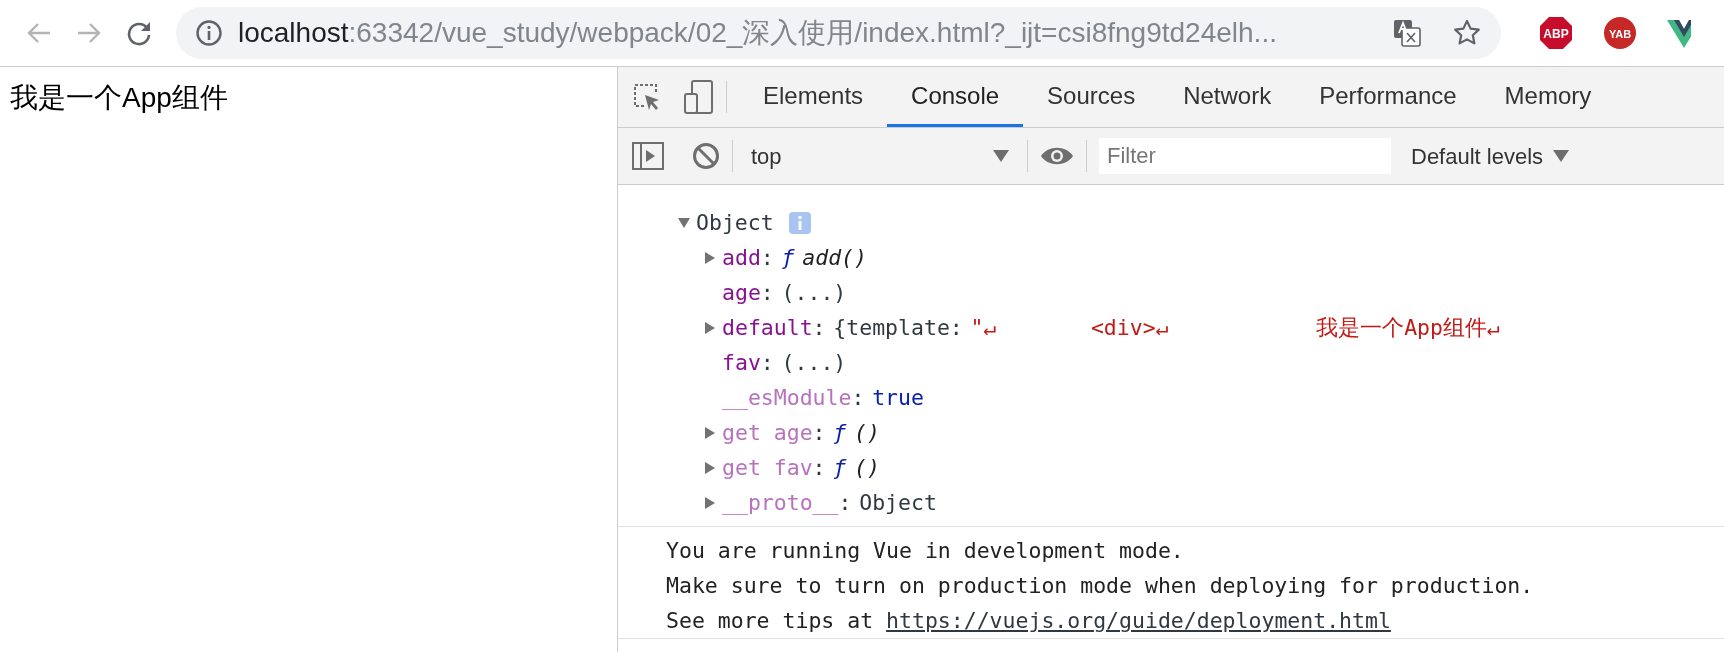 The width and height of the screenshot is (1724, 652). What do you see at coordinates (648, 156) in the screenshot?
I see `sidebar-toggle-icon` at bounding box center [648, 156].